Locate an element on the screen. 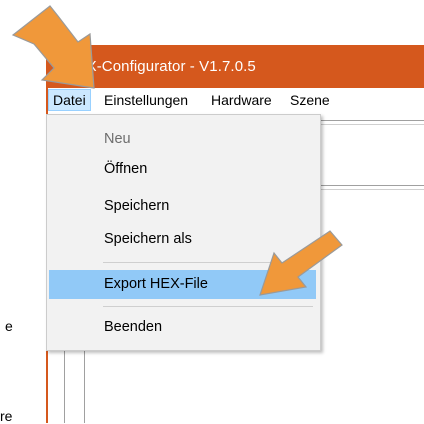 The height and width of the screenshot is (424, 424). menu-hardware: Hardware is located at coordinates (241, 100).